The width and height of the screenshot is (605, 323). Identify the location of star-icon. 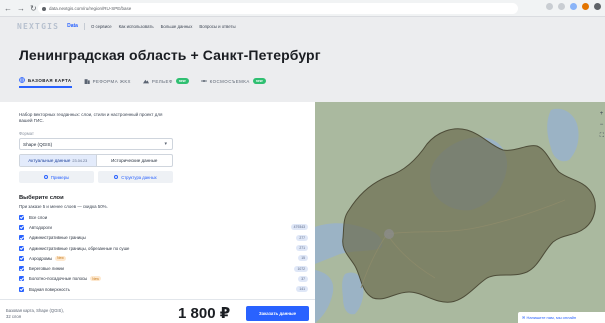
(561, 6).